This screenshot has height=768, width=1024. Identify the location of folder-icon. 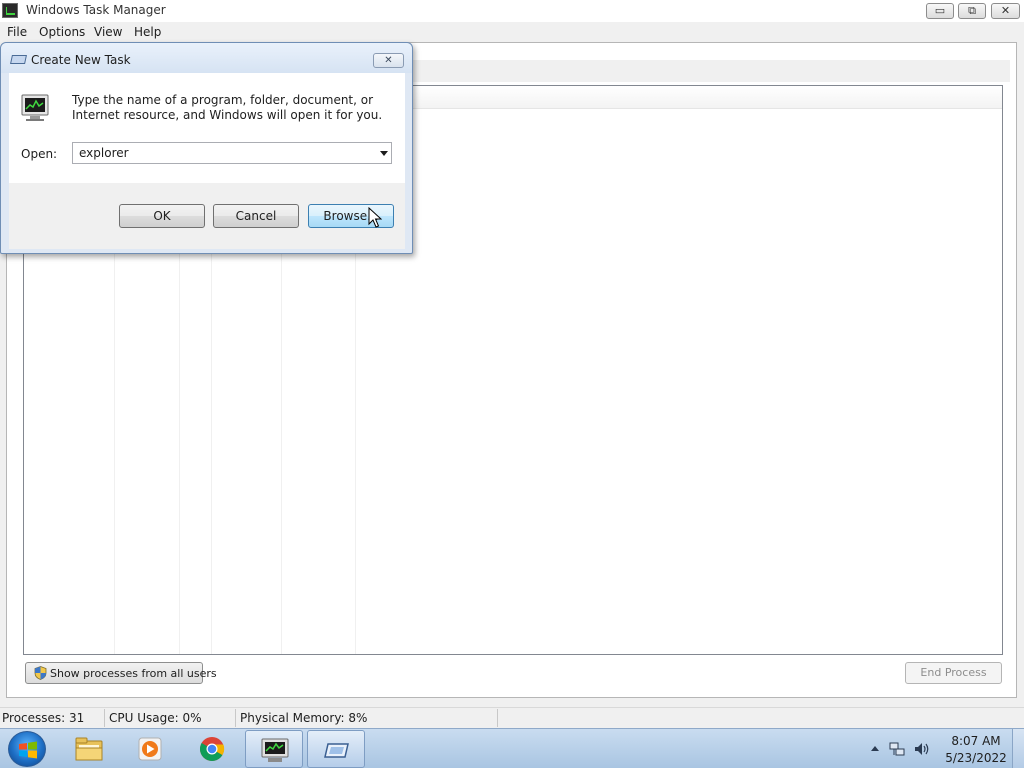
(89, 749).